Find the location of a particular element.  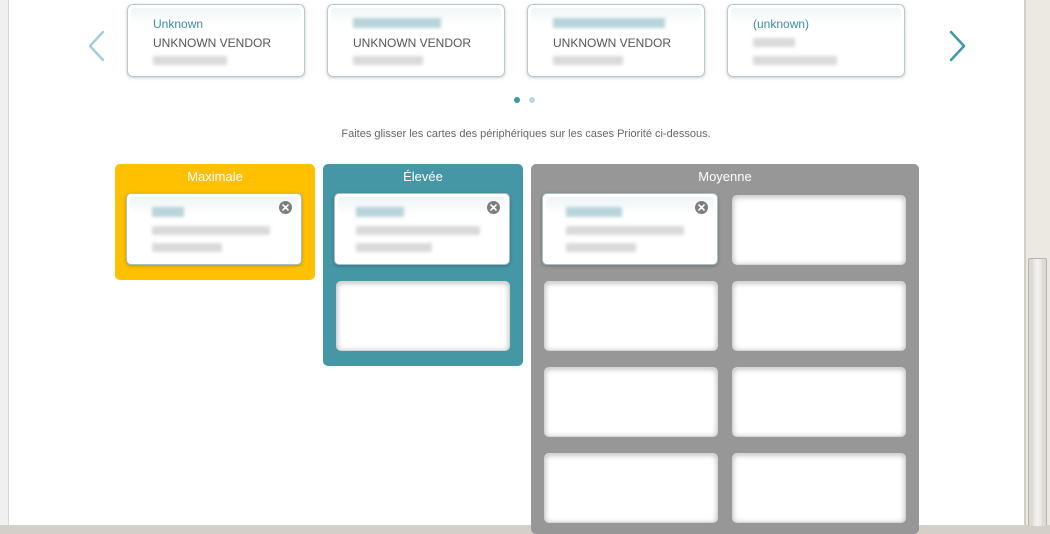

panel-title: Maximale is located at coordinates (215, 176).